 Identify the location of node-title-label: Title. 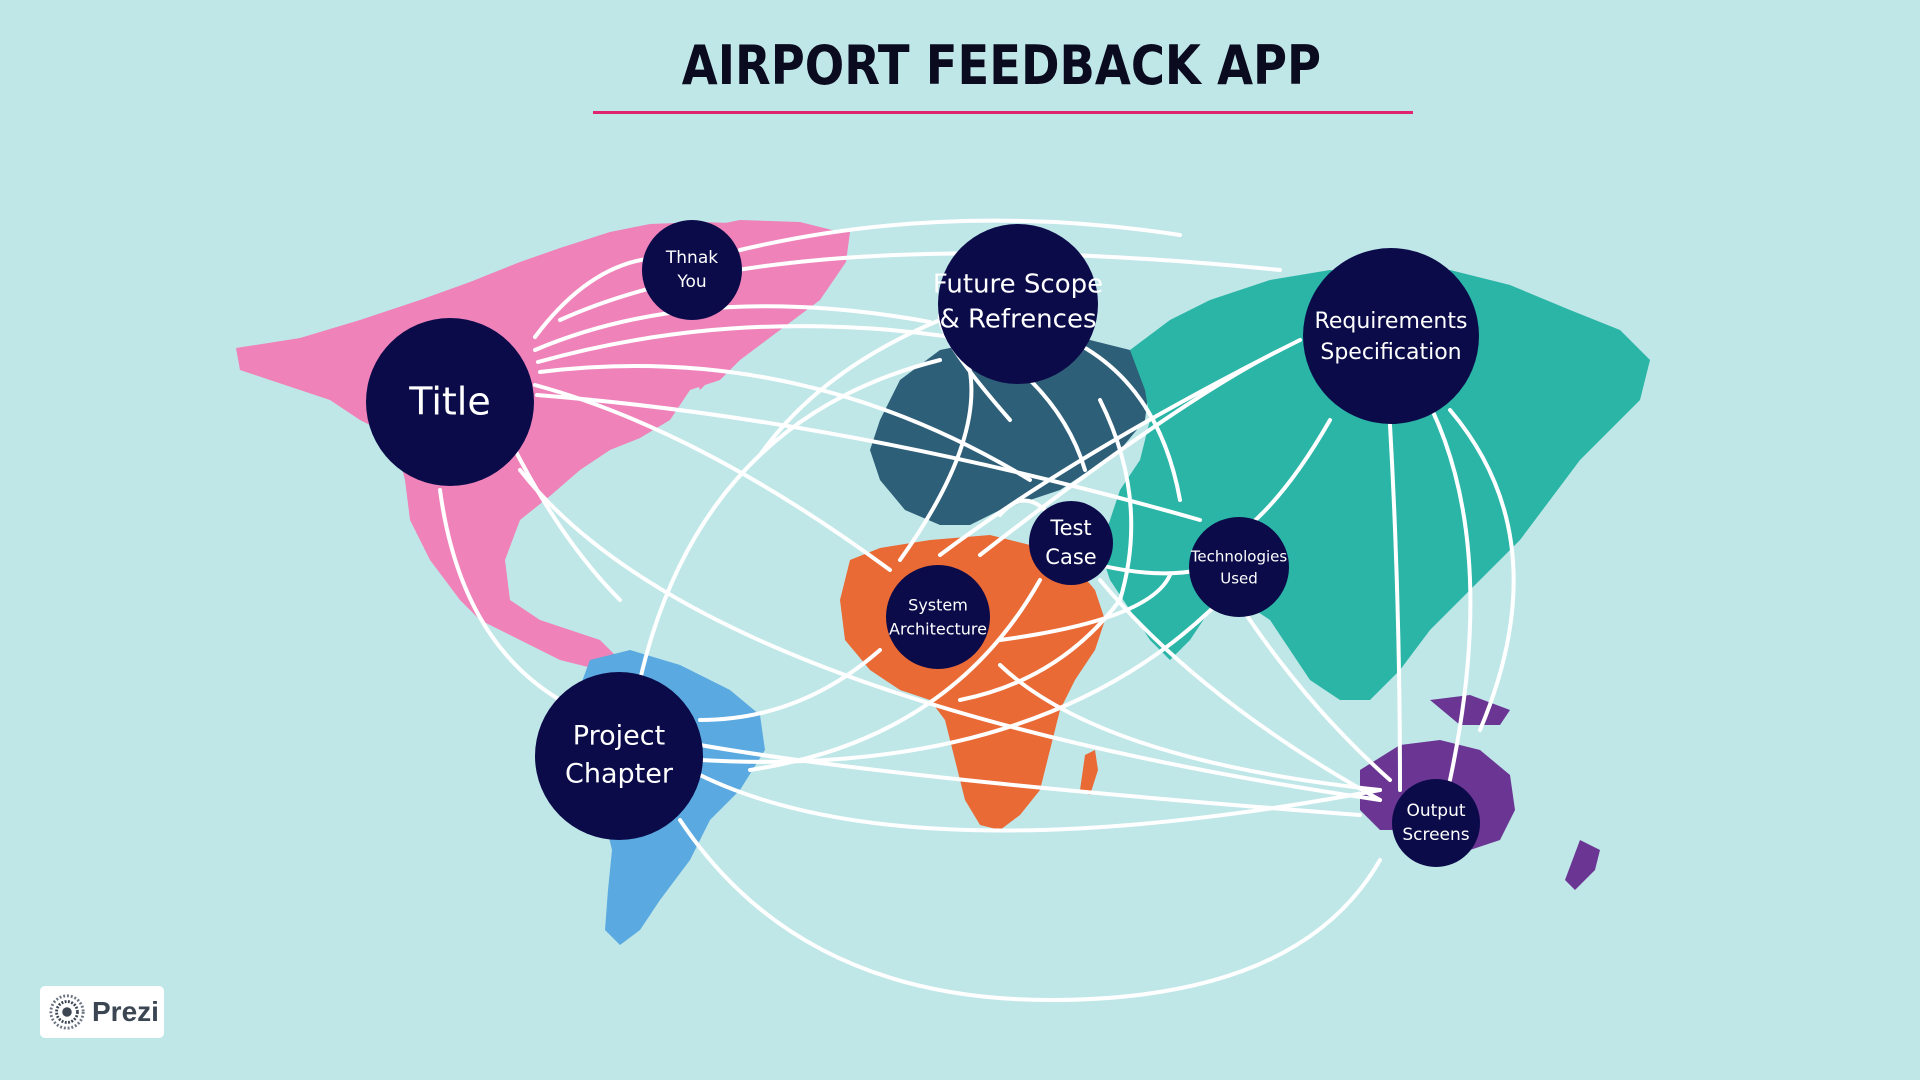
(449, 402).